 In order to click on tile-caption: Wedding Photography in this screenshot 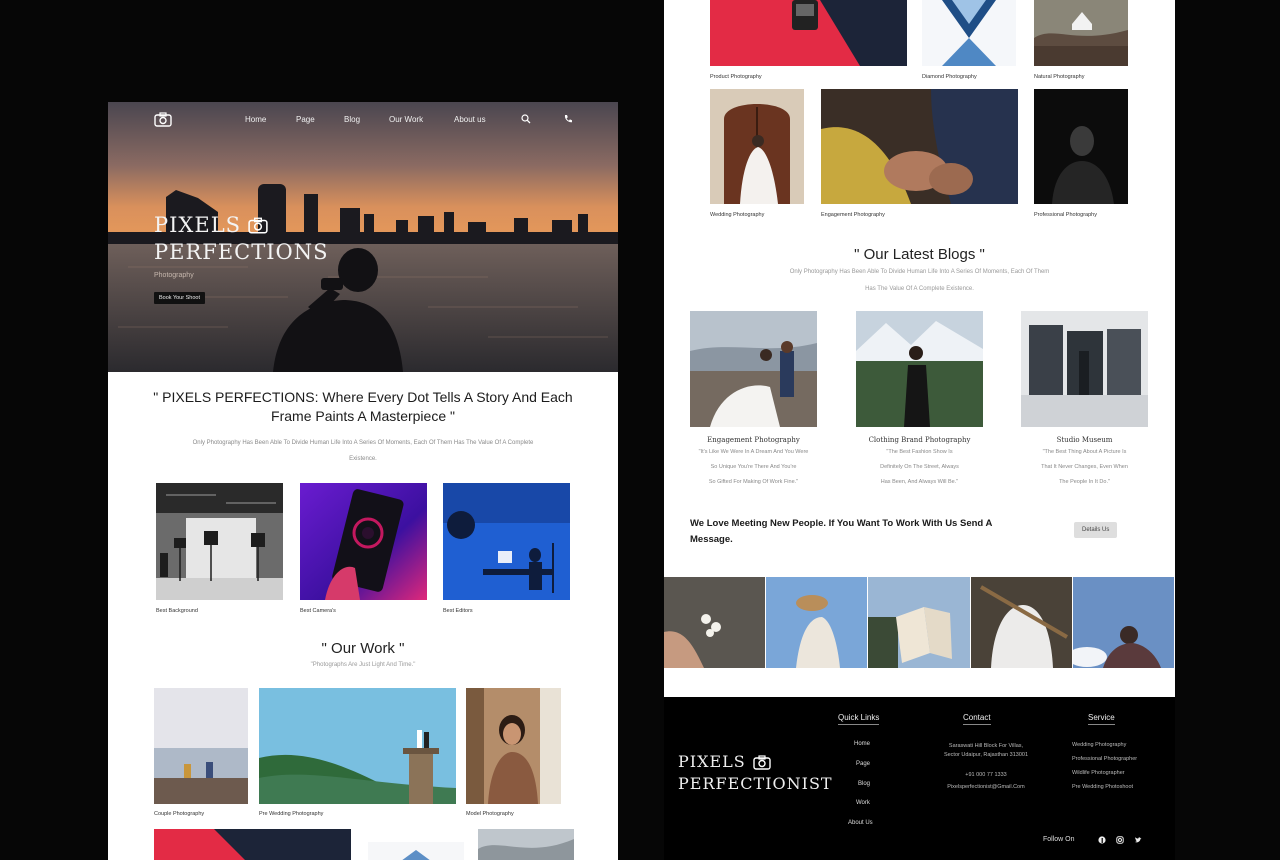, I will do `click(737, 215)`.